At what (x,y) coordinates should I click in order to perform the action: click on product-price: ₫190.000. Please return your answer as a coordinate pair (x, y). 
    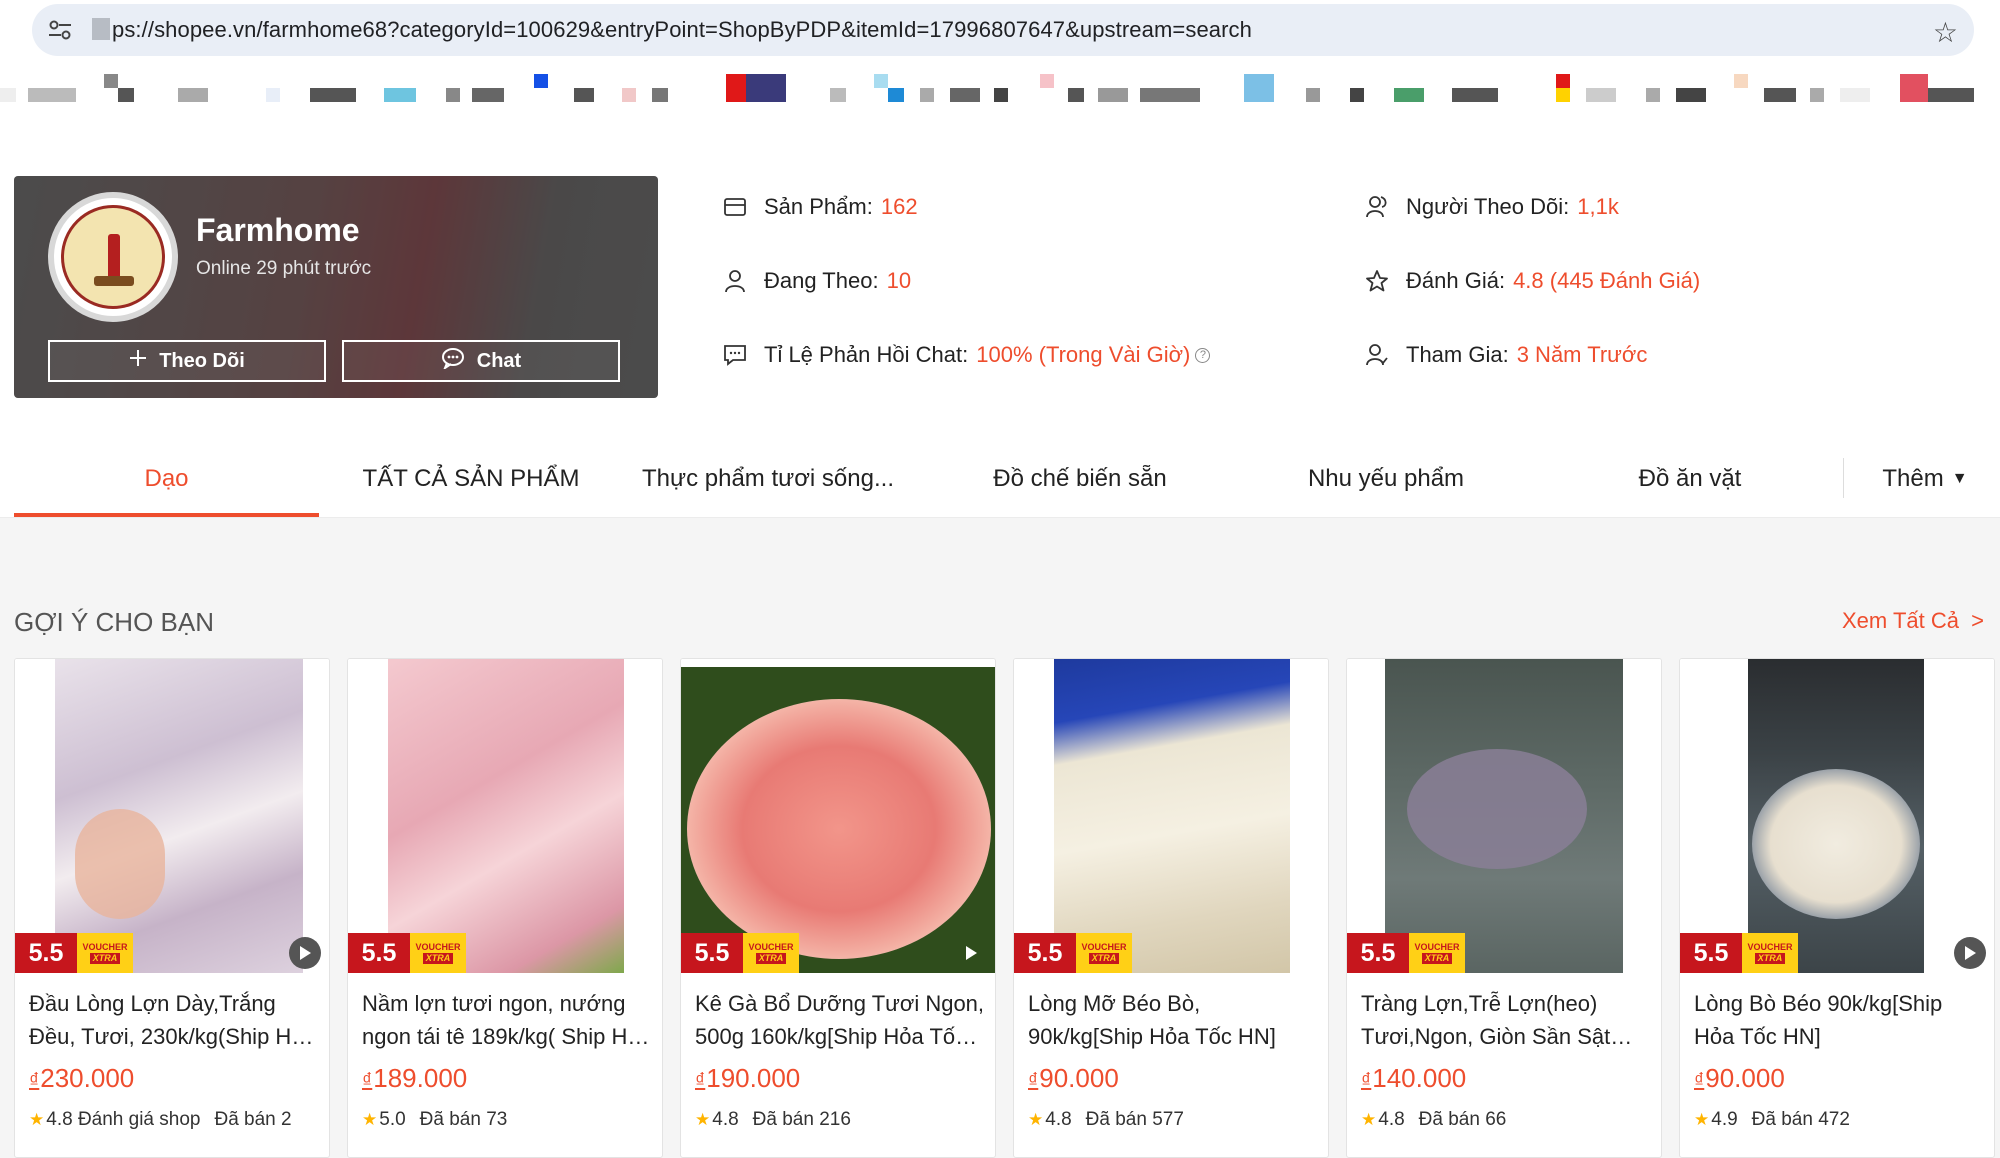
    Looking at the image, I should click on (748, 1078).